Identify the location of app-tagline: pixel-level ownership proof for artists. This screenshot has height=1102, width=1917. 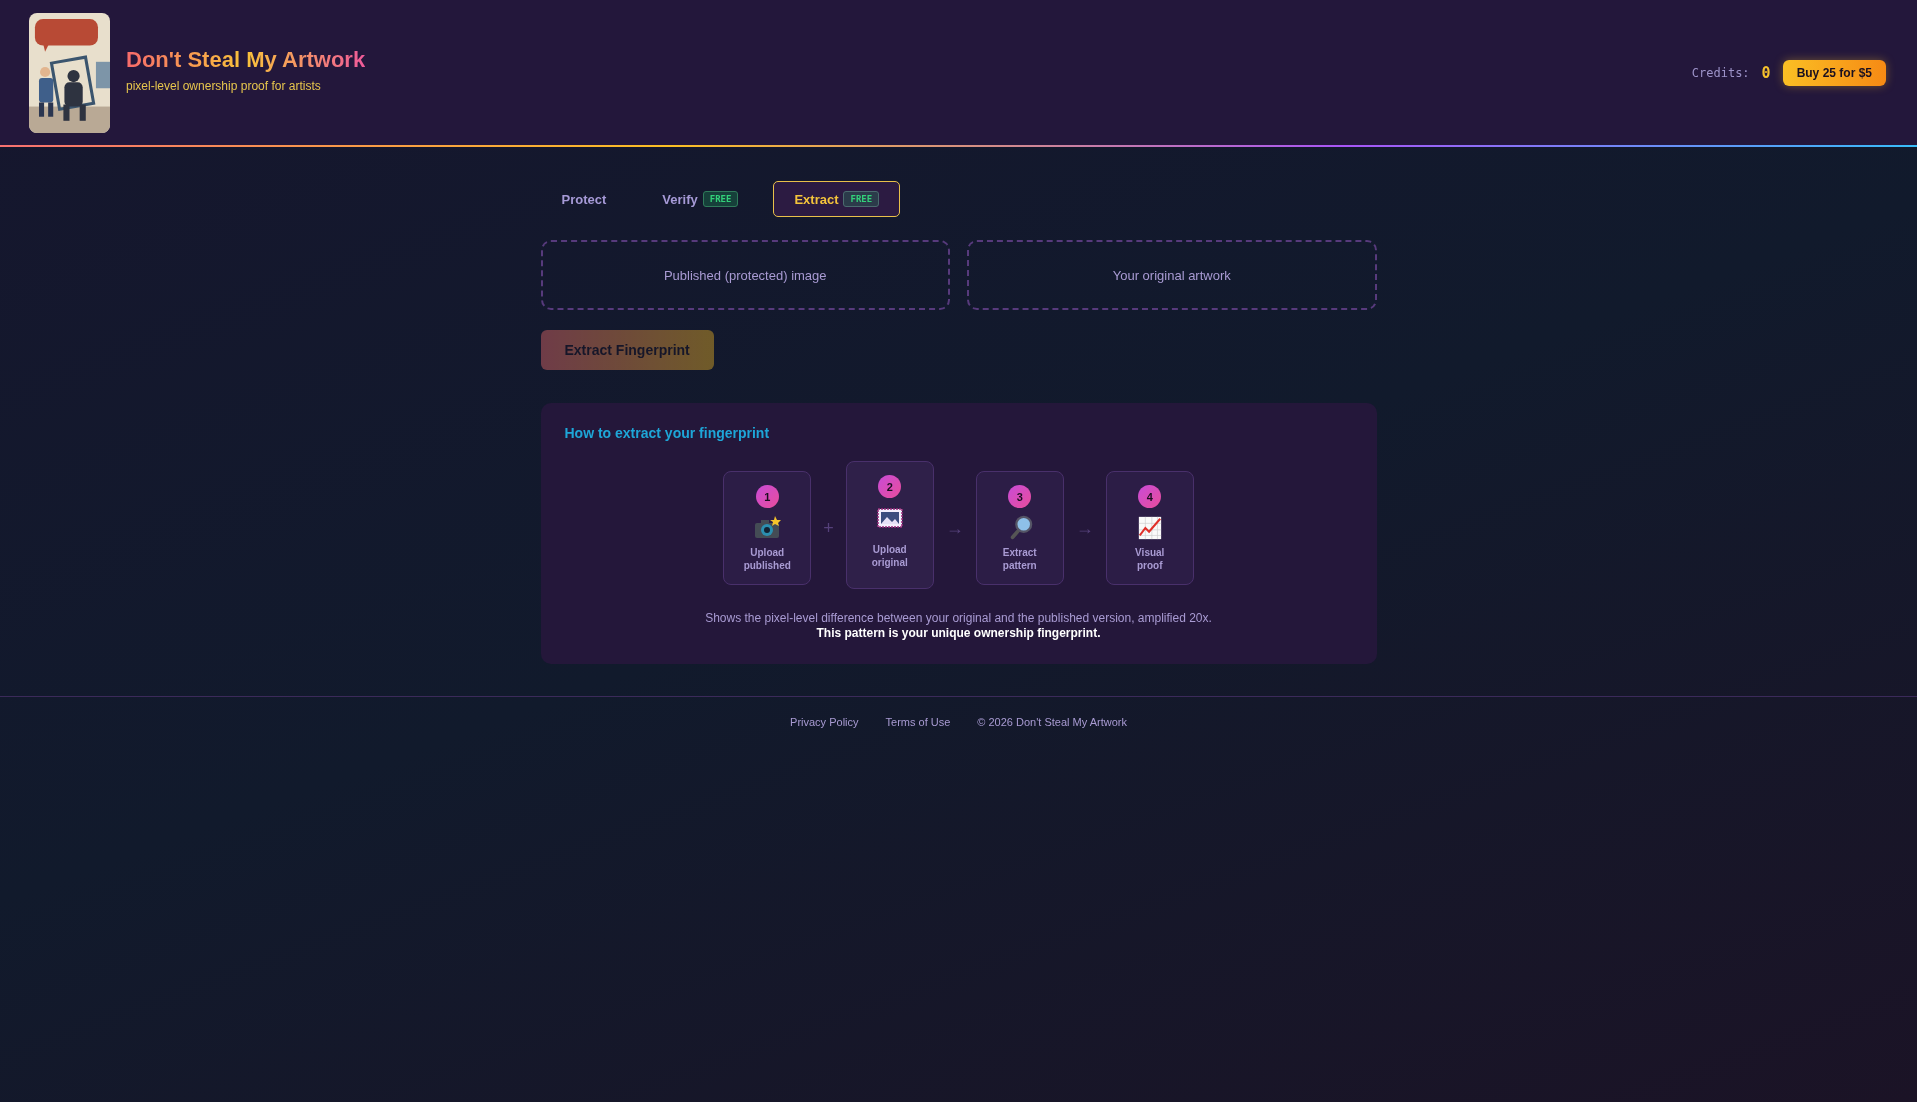
(224, 85).